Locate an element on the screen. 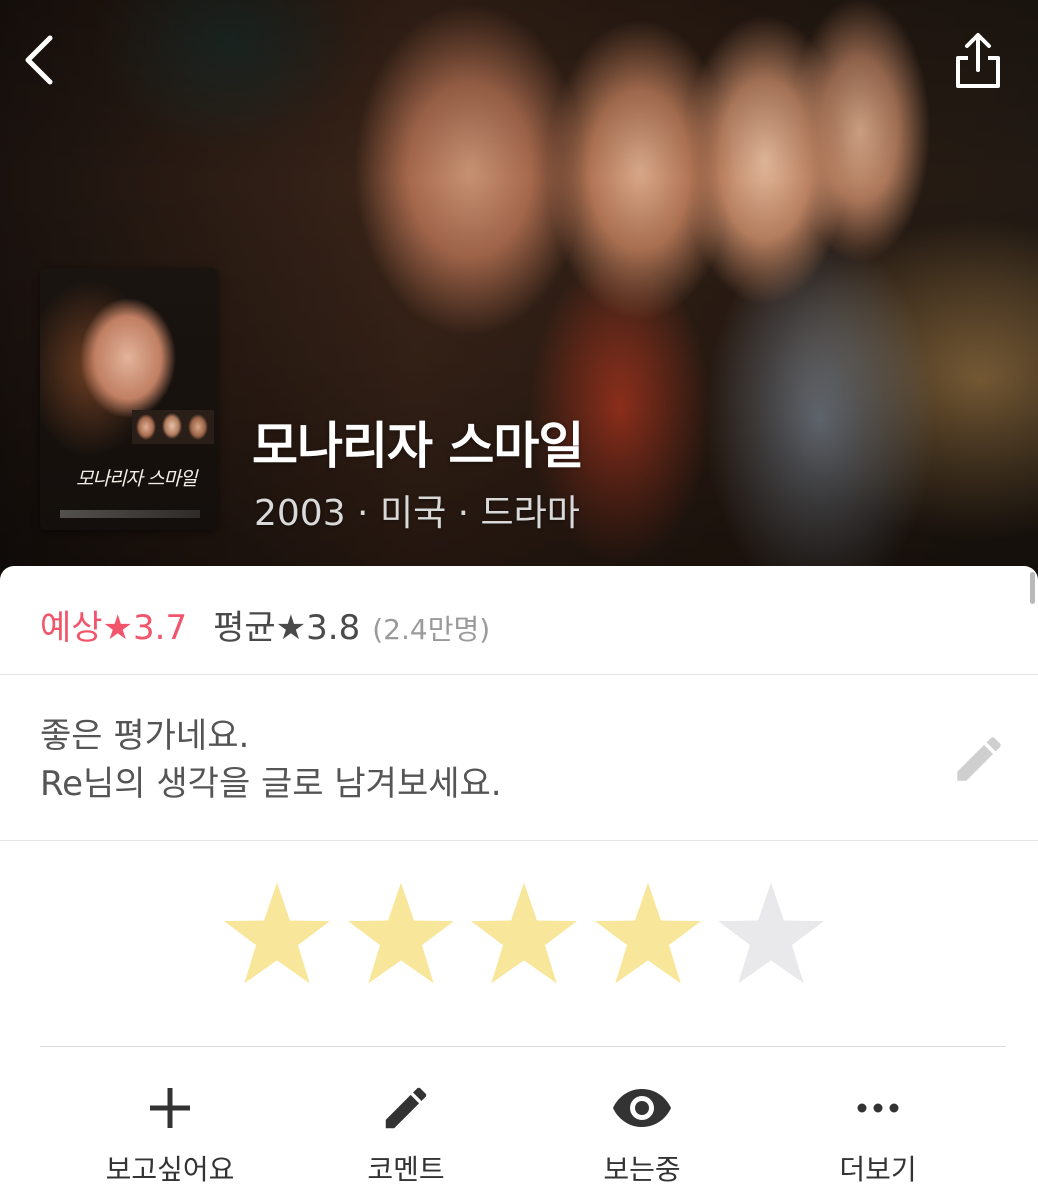 This screenshot has width=1038, height=1200. poster-inset-image is located at coordinates (173, 427).